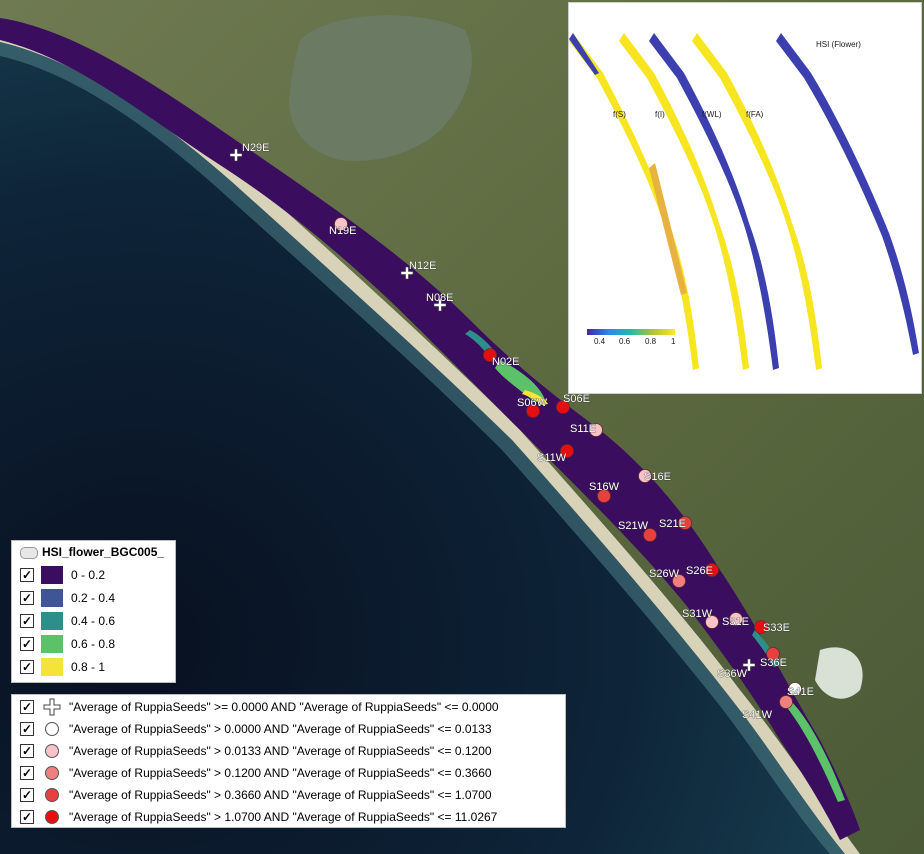 Image resolution: width=924 pixels, height=854 pixels. Describe the element at coordinates (67, 644) in the screenshot. I see `legend-class-row: ✓ 0.6 - 0.8` at that location.